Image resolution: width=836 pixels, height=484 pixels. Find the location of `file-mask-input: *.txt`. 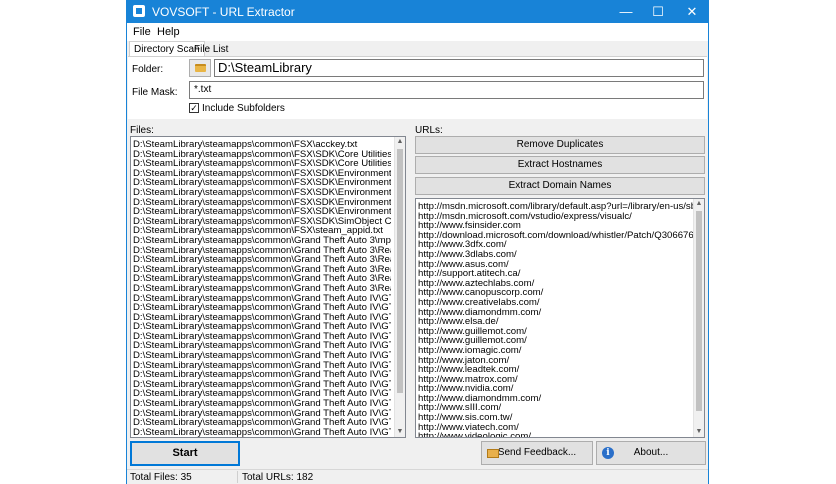

file-mask-input: *.txt is located at coordinates (446, 90).